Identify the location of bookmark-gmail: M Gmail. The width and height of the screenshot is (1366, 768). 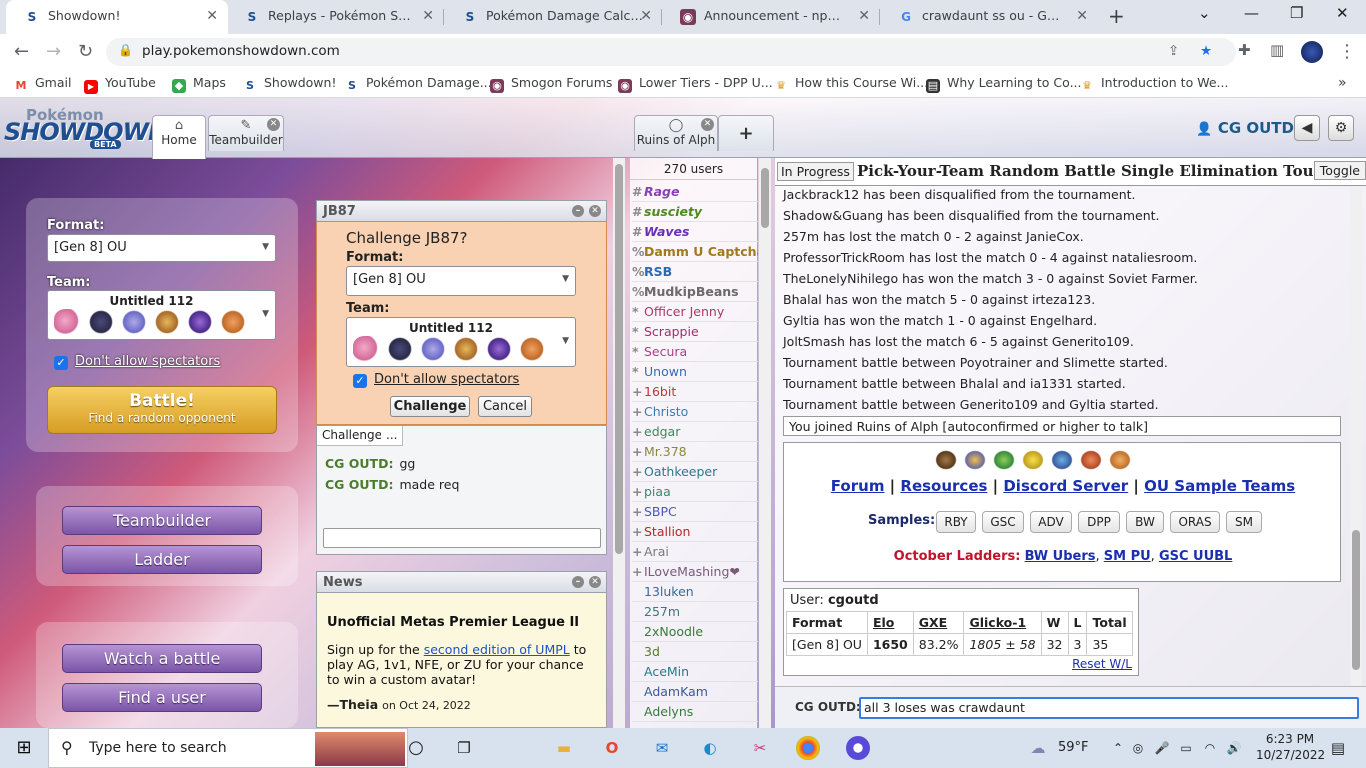
(43, 84).